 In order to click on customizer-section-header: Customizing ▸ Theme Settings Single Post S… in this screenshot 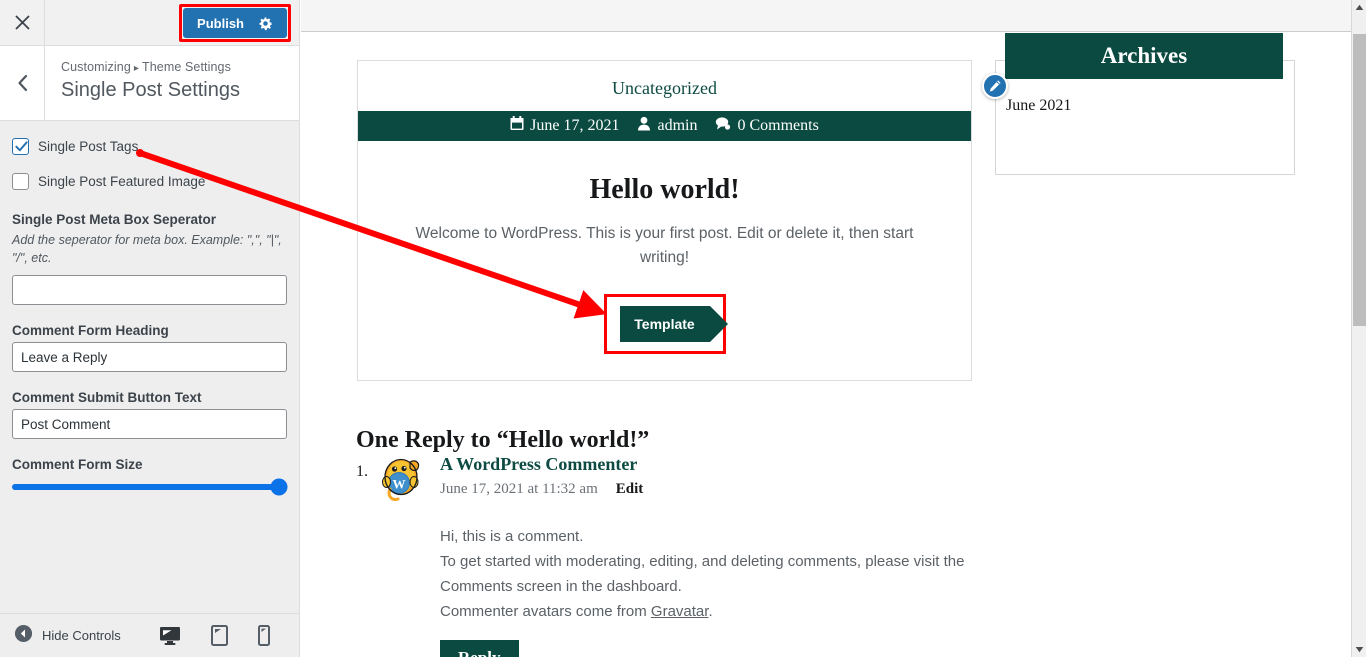, I will do `click(149, 83)`.